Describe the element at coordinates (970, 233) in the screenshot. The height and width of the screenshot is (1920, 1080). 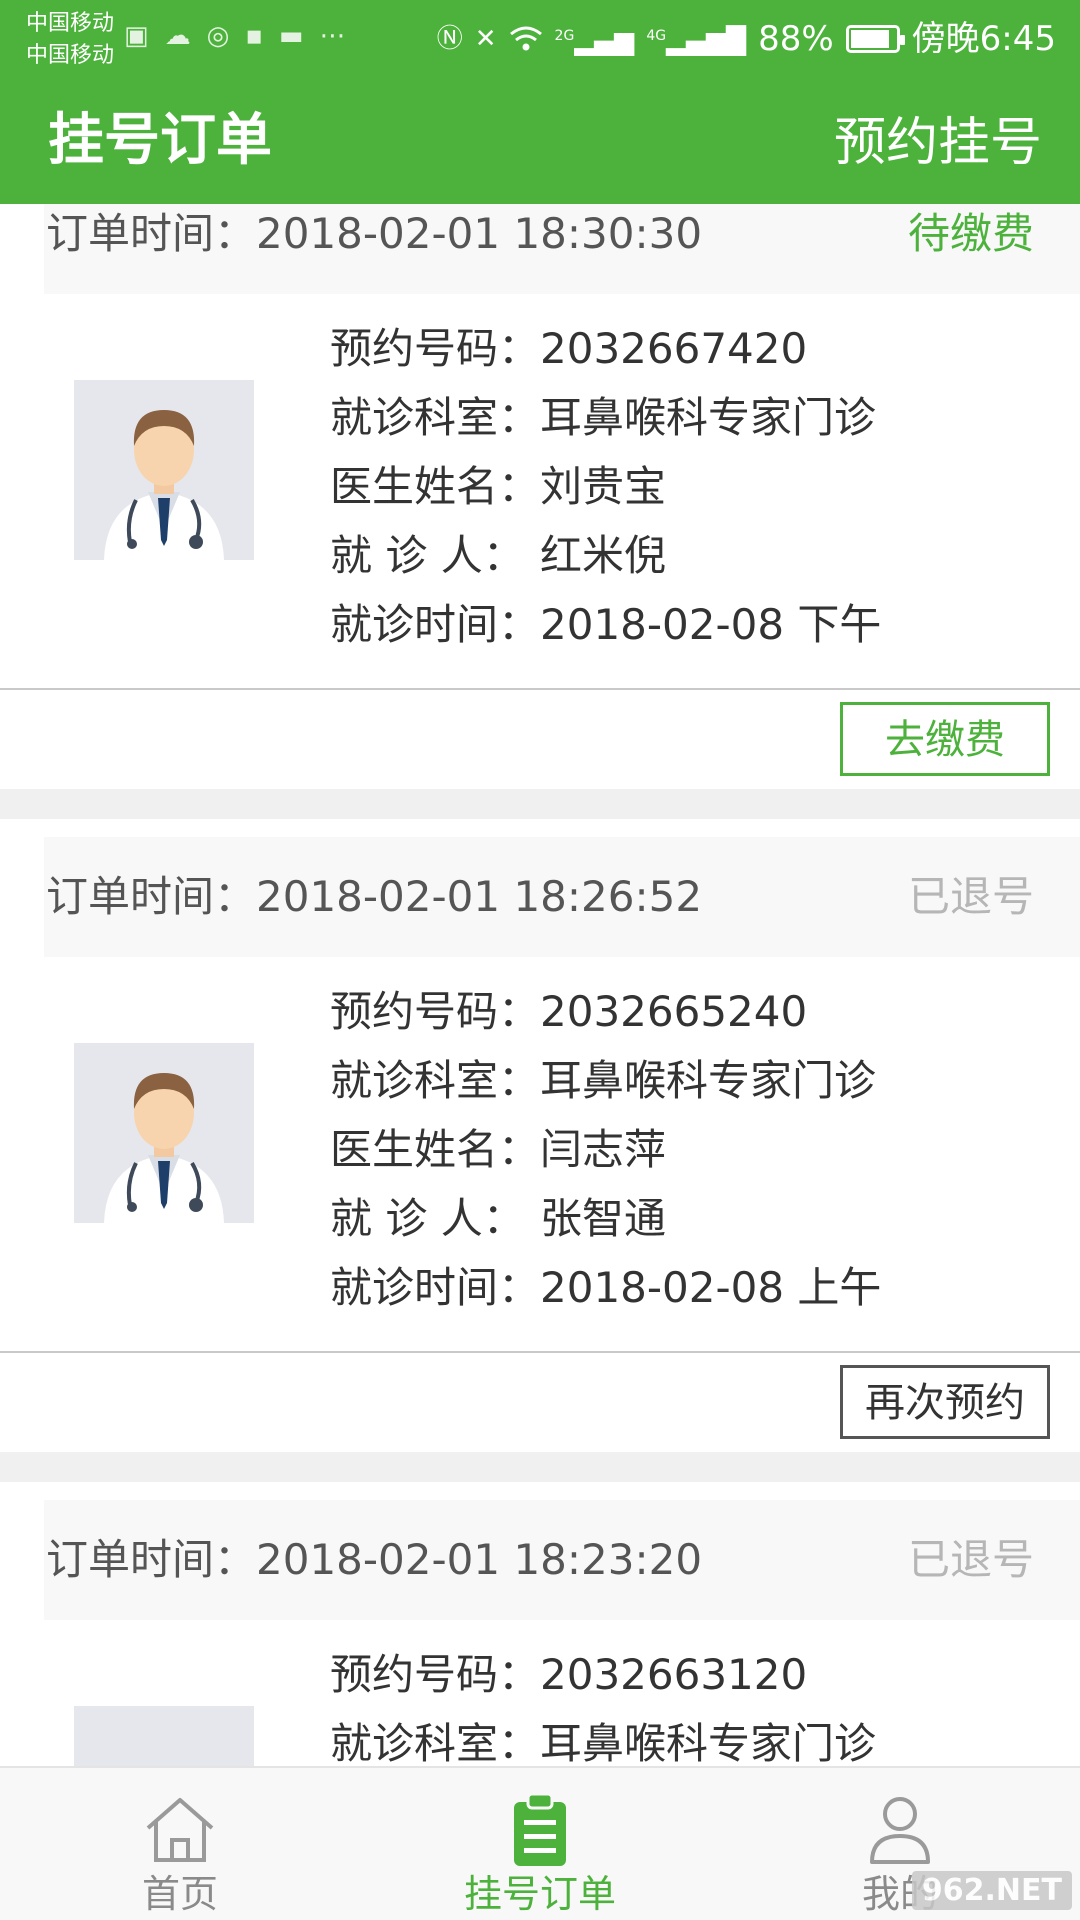
I see `order-status: 待缴费` at that location.